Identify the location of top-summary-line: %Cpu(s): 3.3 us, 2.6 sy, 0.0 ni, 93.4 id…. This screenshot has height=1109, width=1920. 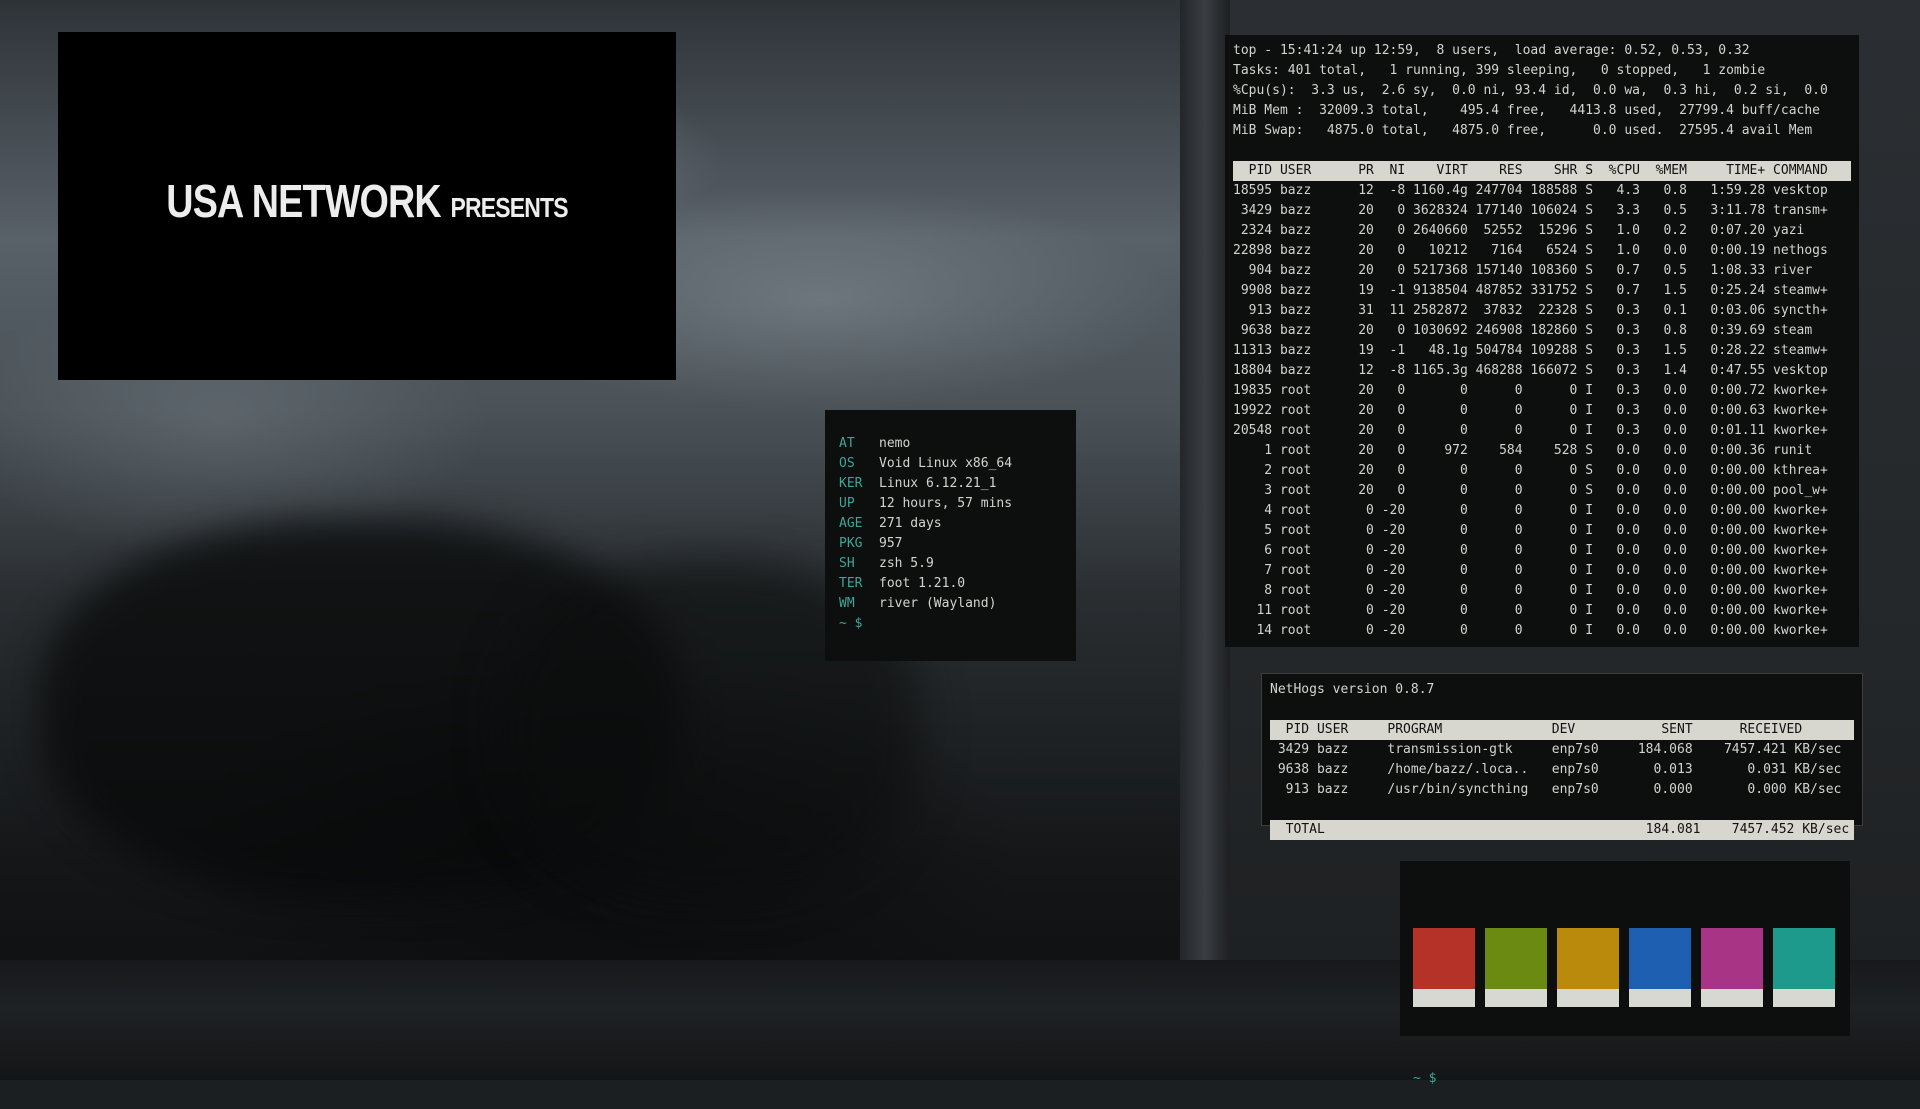
(1530, 90).